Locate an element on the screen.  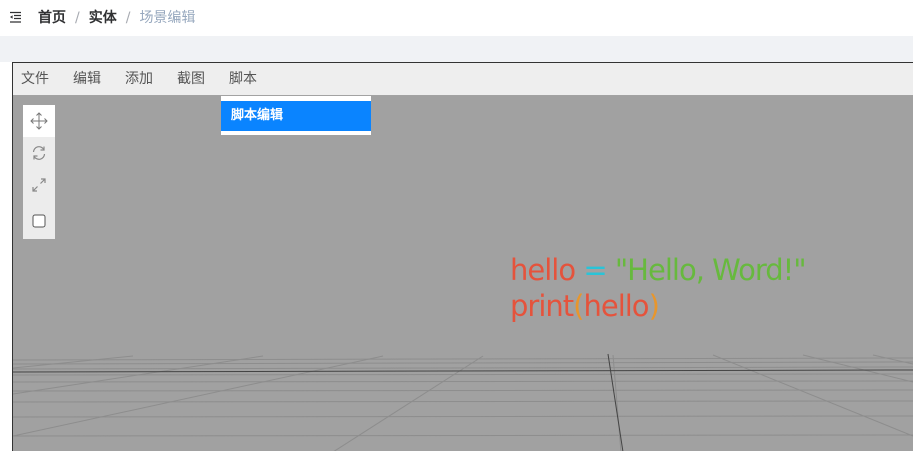
header-bar: 首页 / 实体 / 场景编辑 is located at coordinates (456, 18).